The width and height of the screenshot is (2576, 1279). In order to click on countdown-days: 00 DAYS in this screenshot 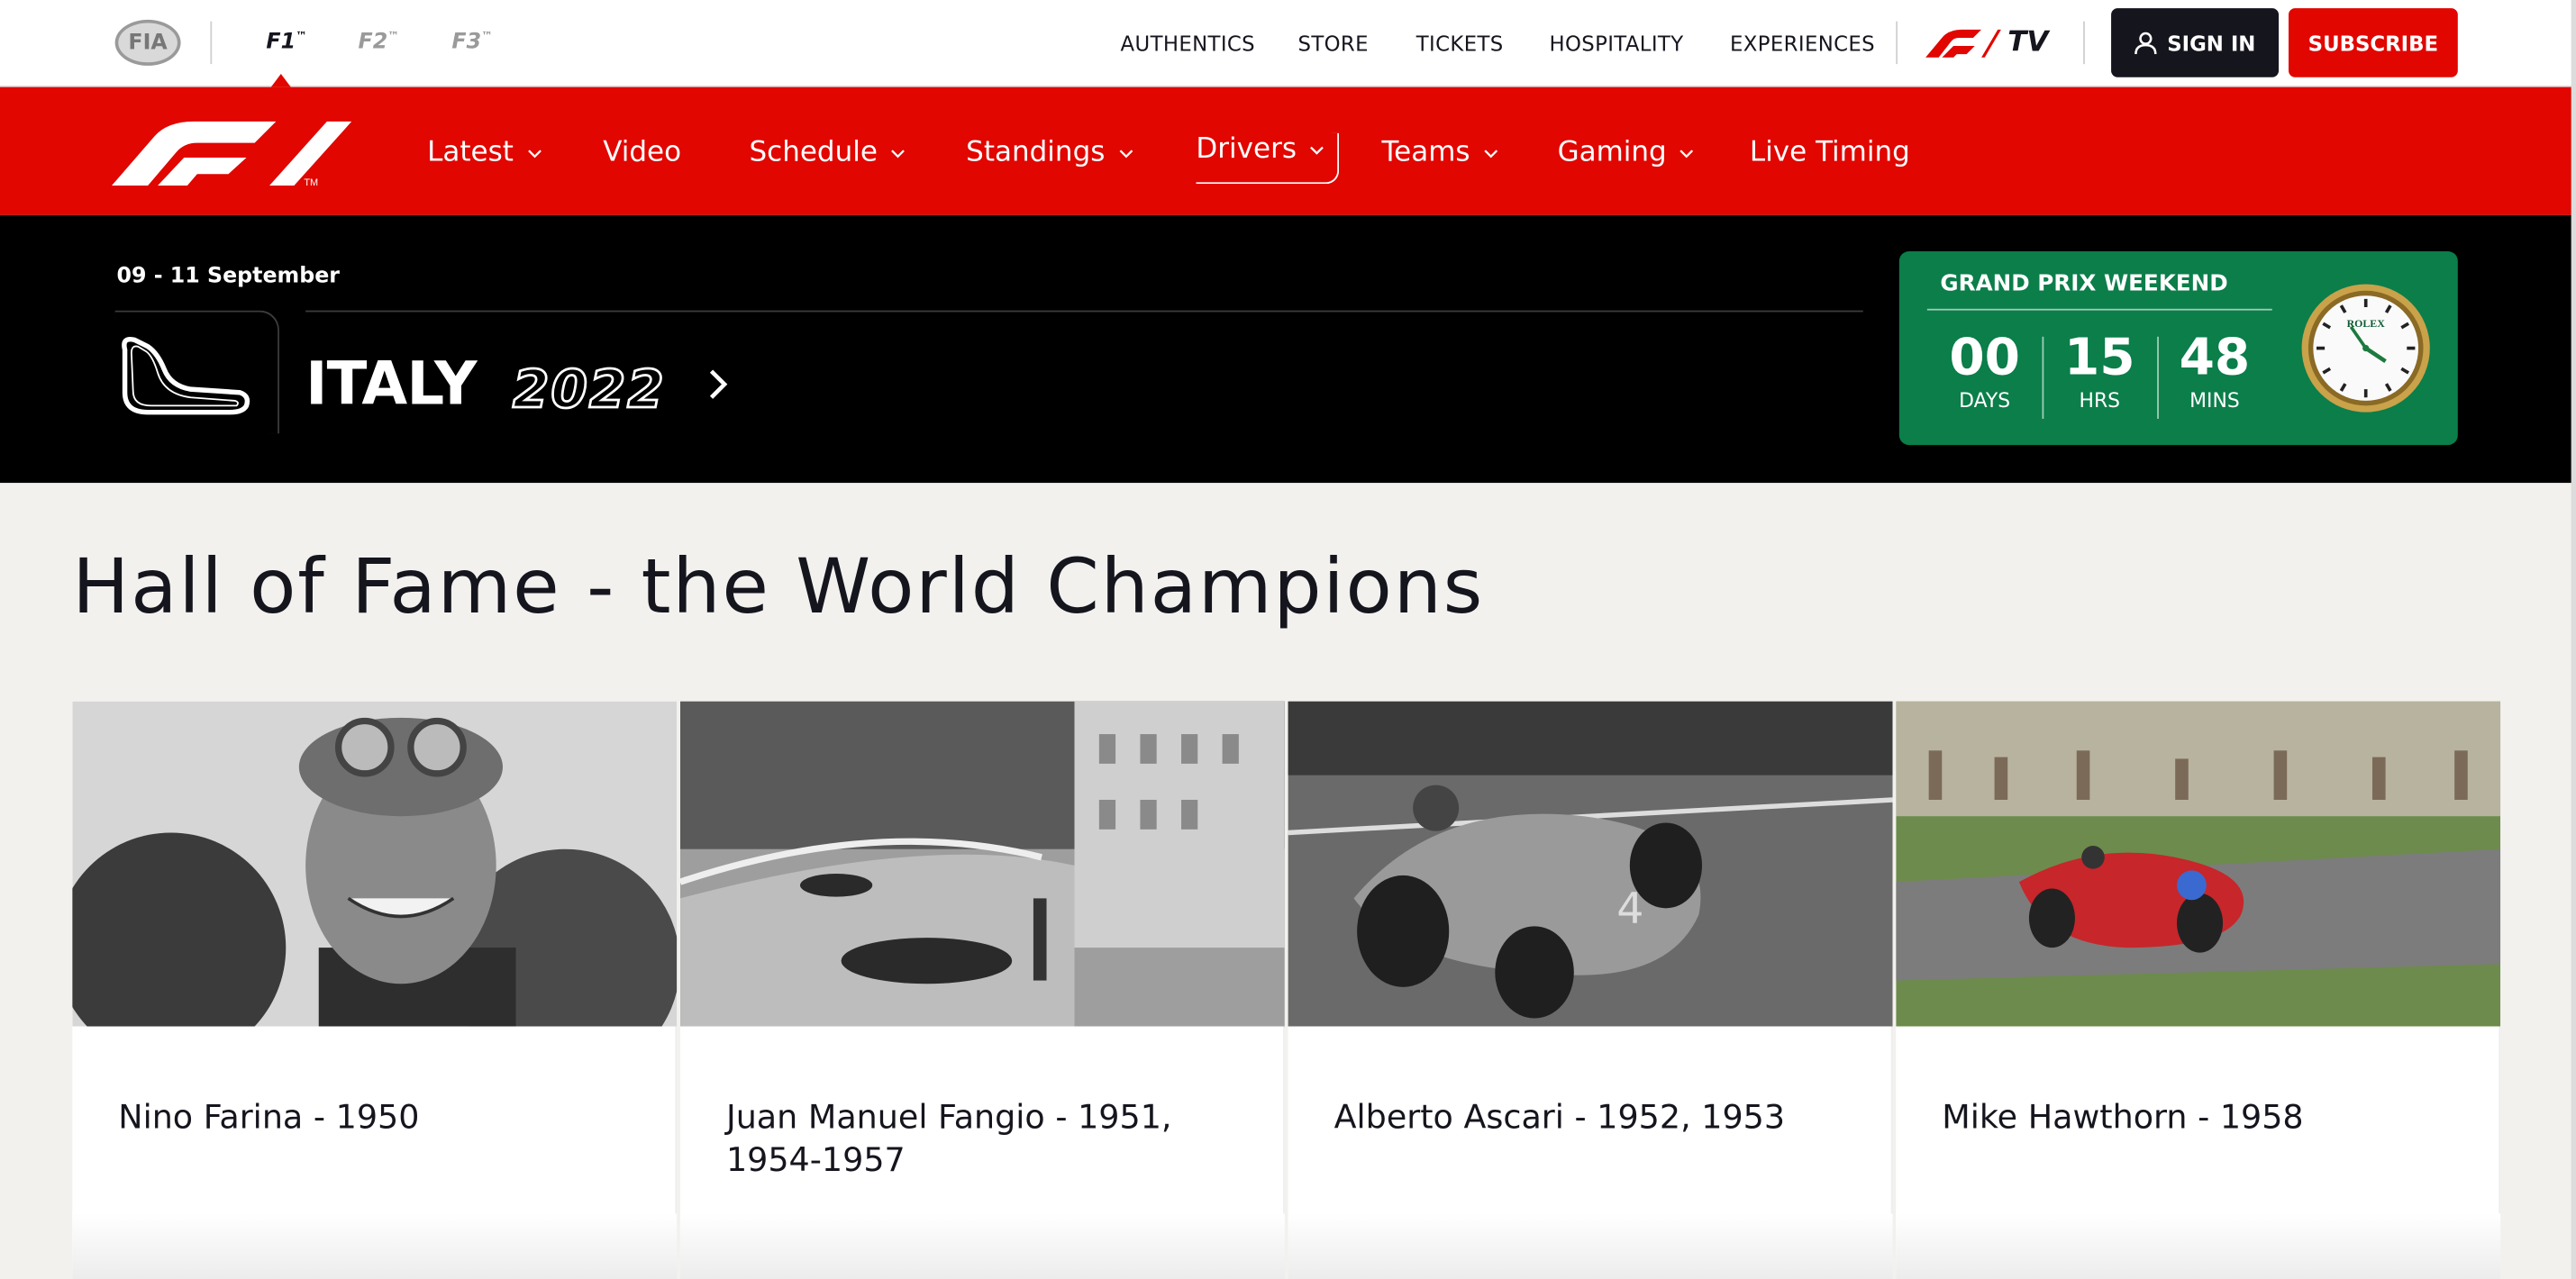, I will do `click(1984, 372)`.